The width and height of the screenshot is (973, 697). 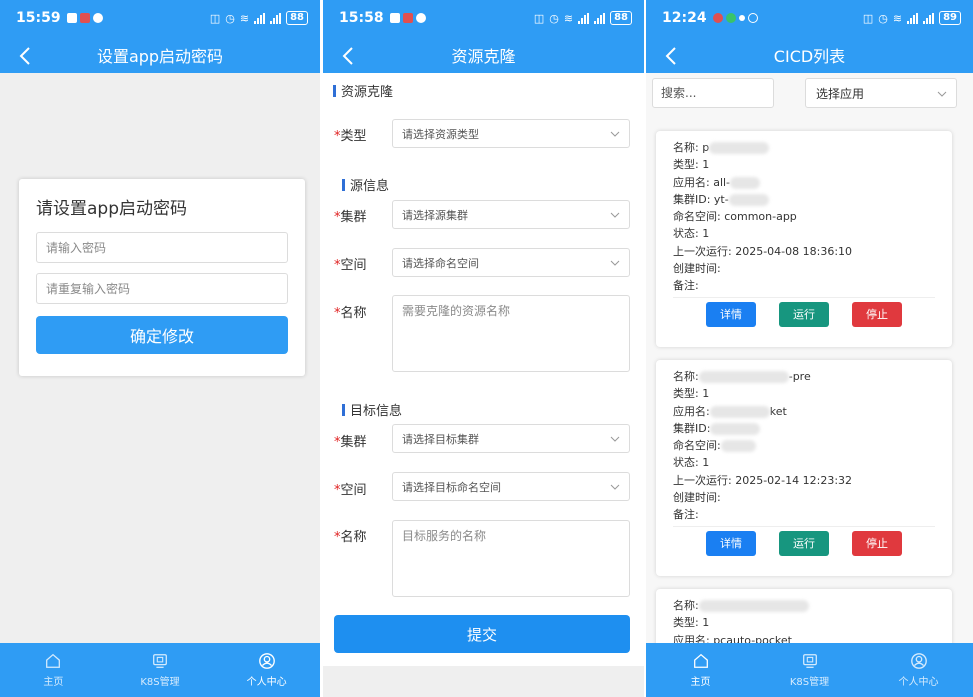 What do you see at coordinates (735, 217) in the screenshot?
I see `card-namespace: 命名空间: common-app` at bounding box center [735, 217].